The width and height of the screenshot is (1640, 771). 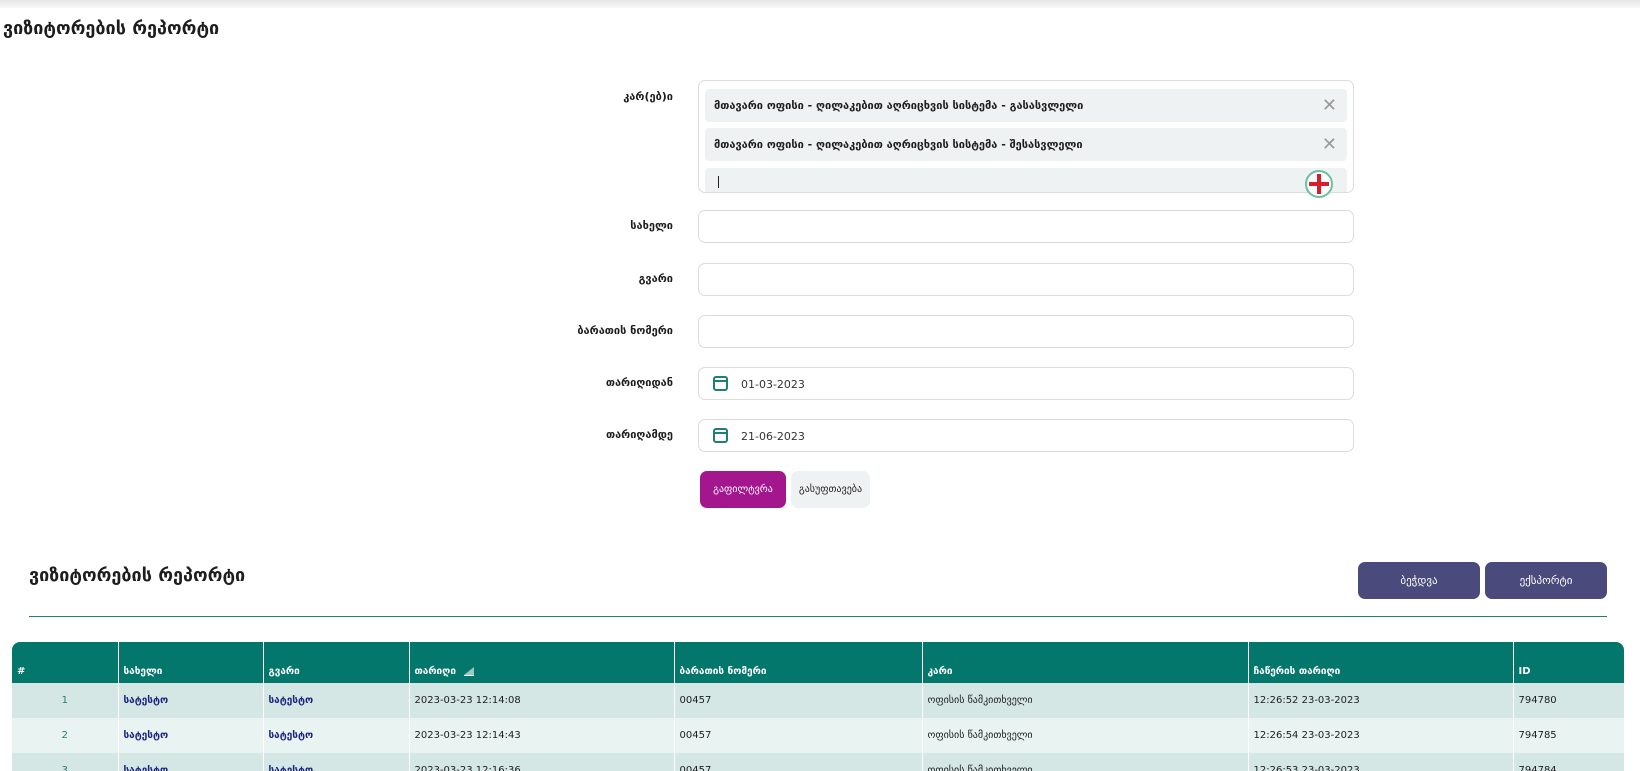 I want to click on col-header-date-label: თარიღი, so click(x=435, y=671).